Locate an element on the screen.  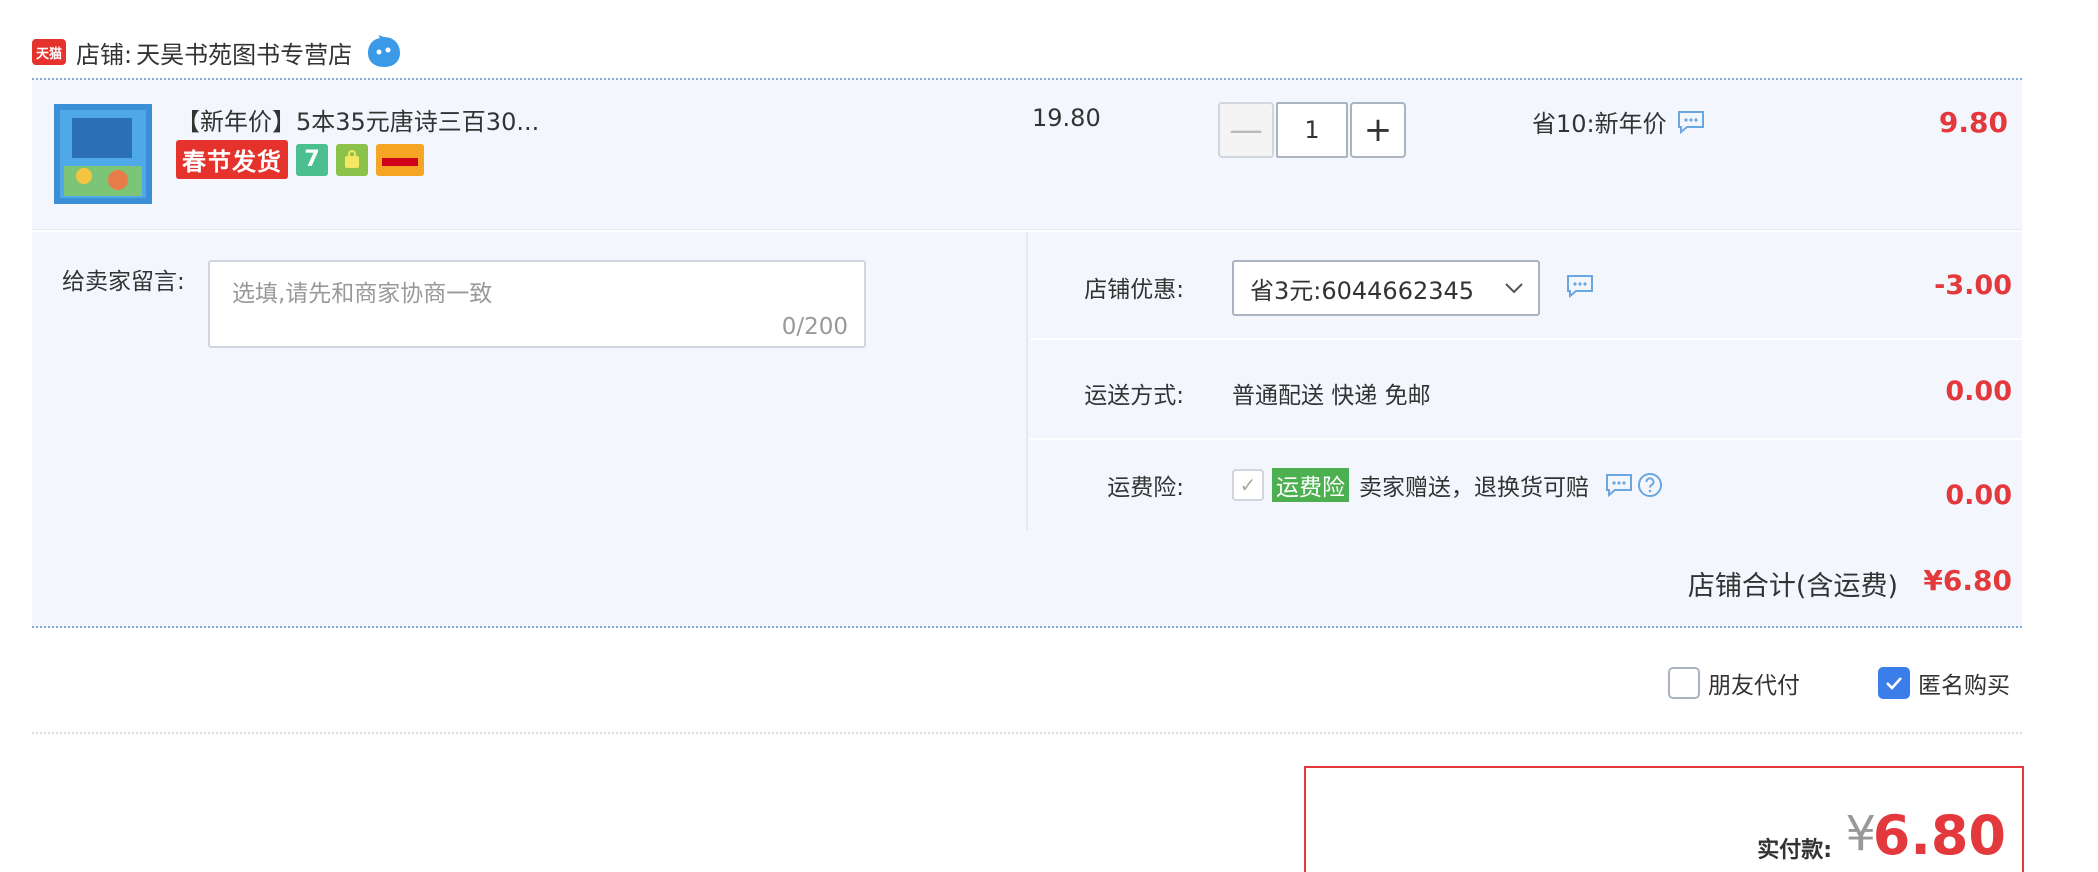
payment-label: 实付款: is located at coordinates (1794, 850).